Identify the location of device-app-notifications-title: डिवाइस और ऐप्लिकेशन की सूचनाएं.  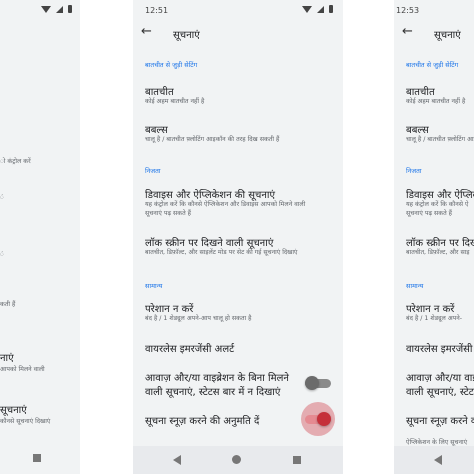
(210, 194).